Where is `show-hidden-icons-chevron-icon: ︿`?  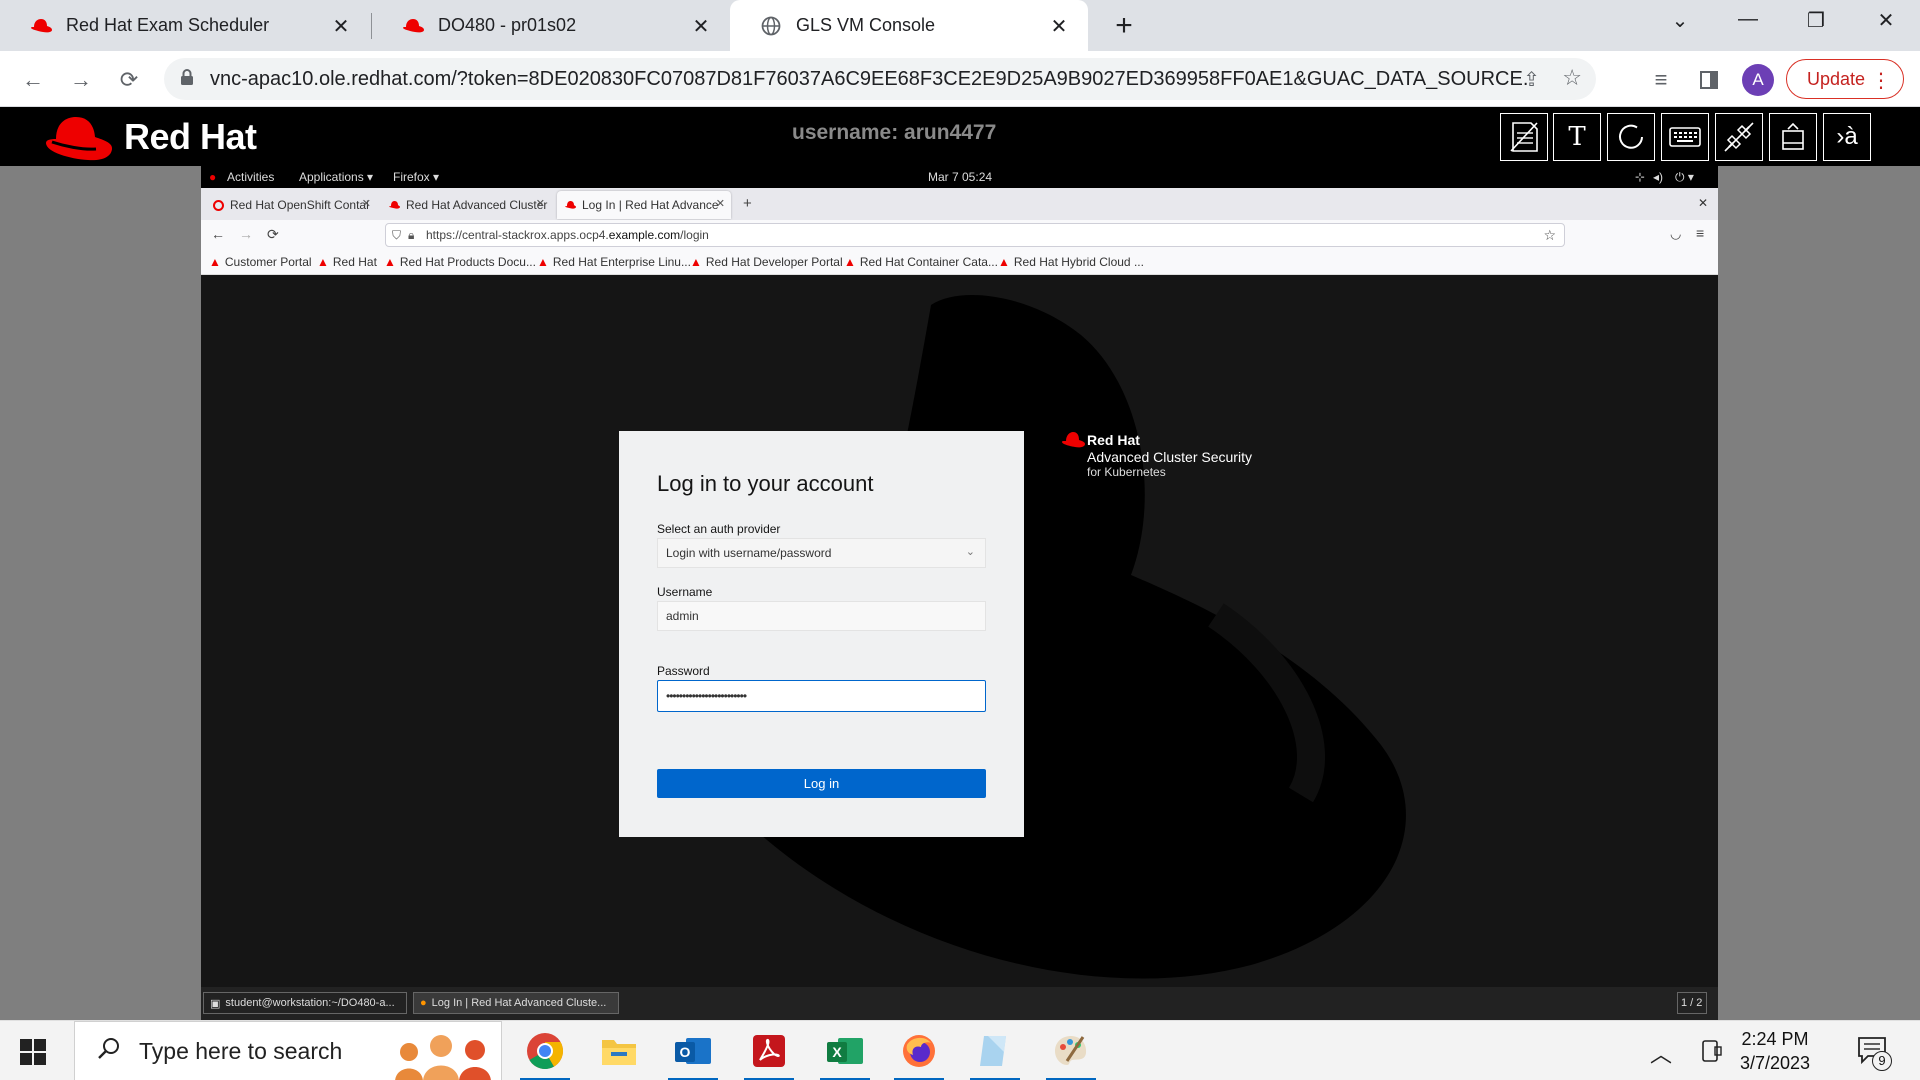 show-hidden-icons-chevron-icon: ︿ is located at coordinates (1661, 1053).